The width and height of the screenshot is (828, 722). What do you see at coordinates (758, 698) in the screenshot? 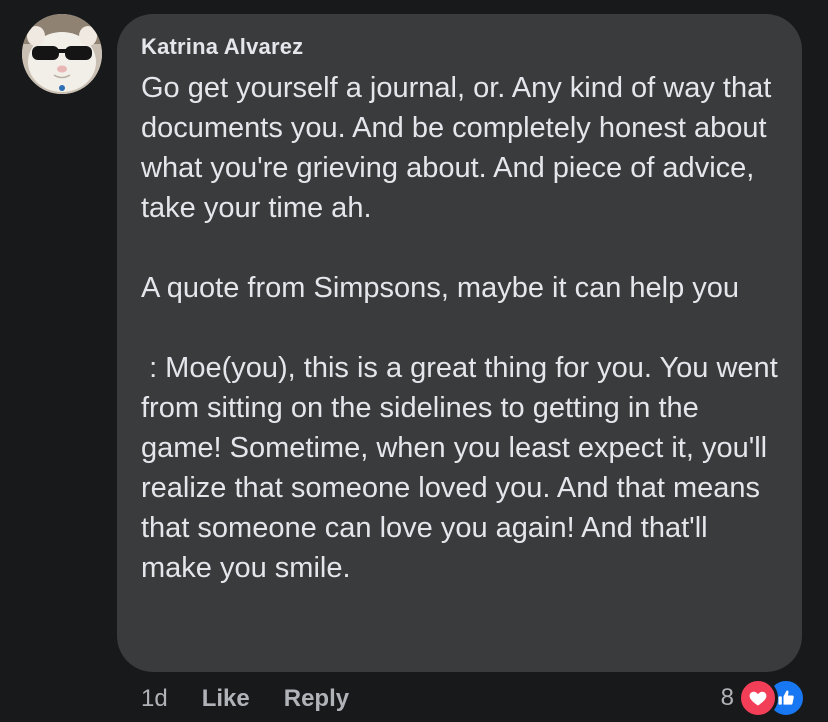
I see `love-icon` at bounding box center [758, 698].